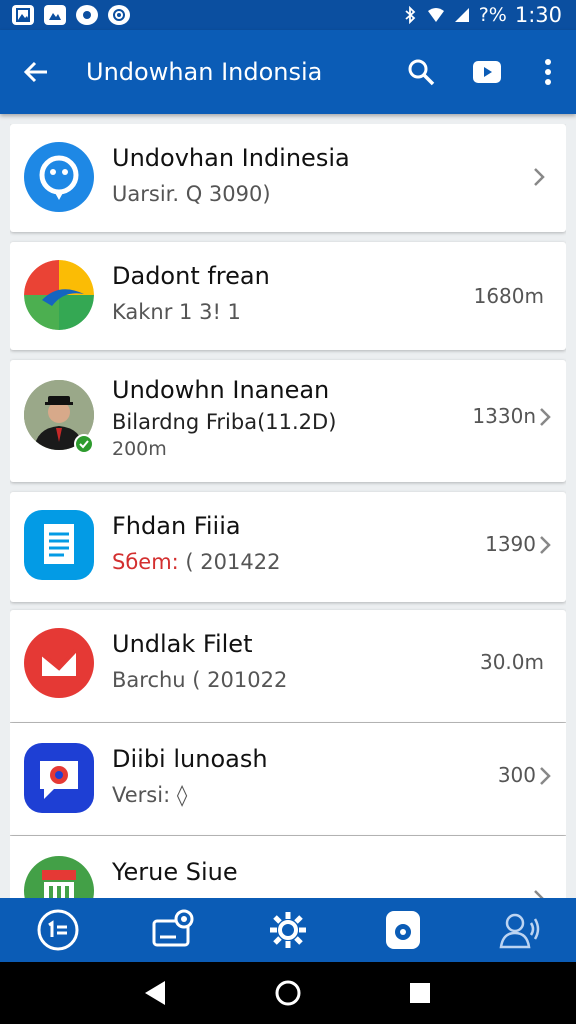 The height and width of the screenshot is (1024, 576). I want to click on settings-gear-icon, so click(287, 930).